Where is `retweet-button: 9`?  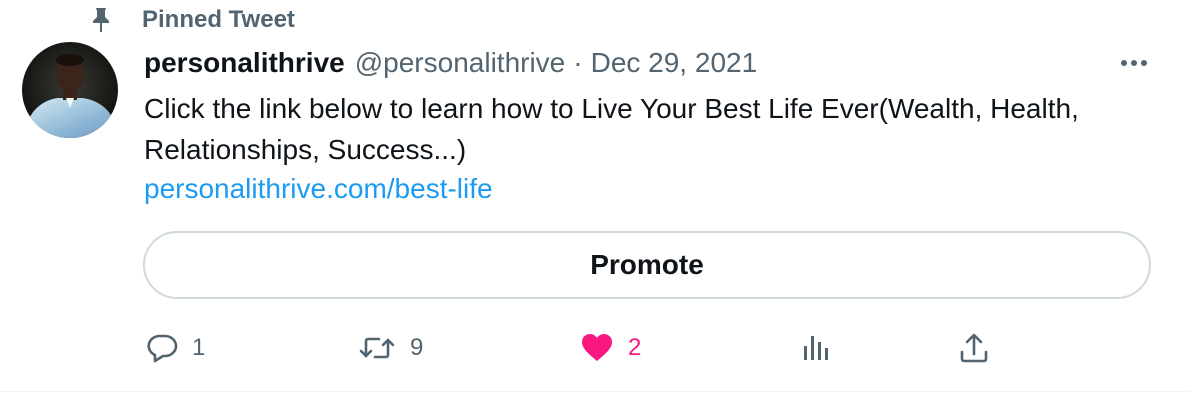
retweet-button: 9 is located at coordinates (390, 348).